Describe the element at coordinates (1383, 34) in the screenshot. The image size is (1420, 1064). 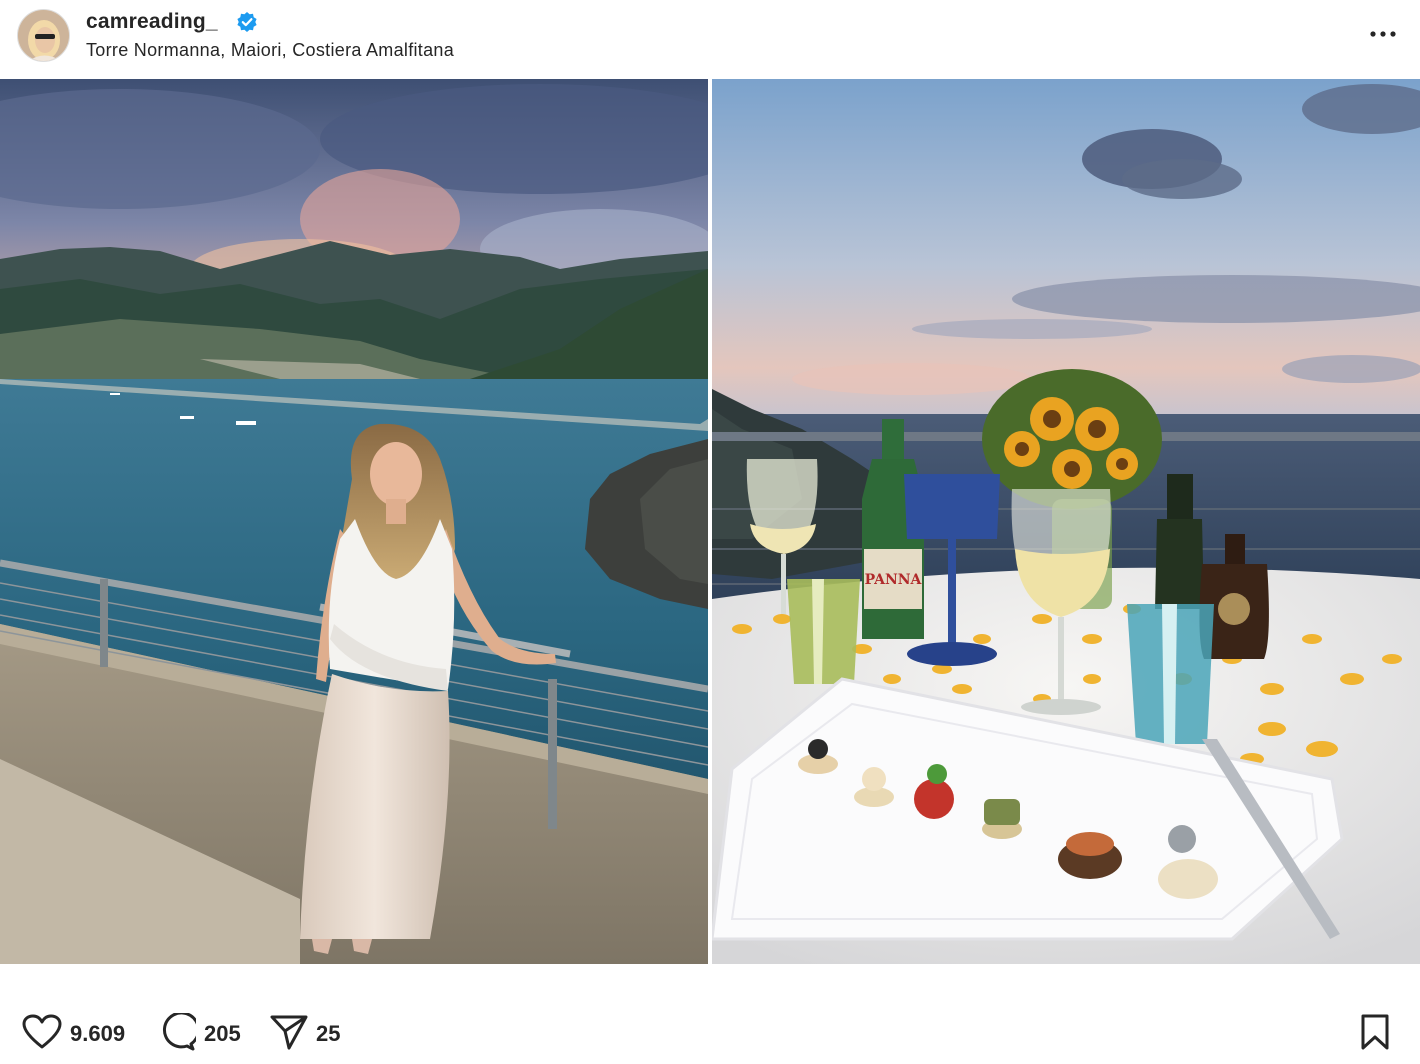
I see `more-options-icon` at that location.